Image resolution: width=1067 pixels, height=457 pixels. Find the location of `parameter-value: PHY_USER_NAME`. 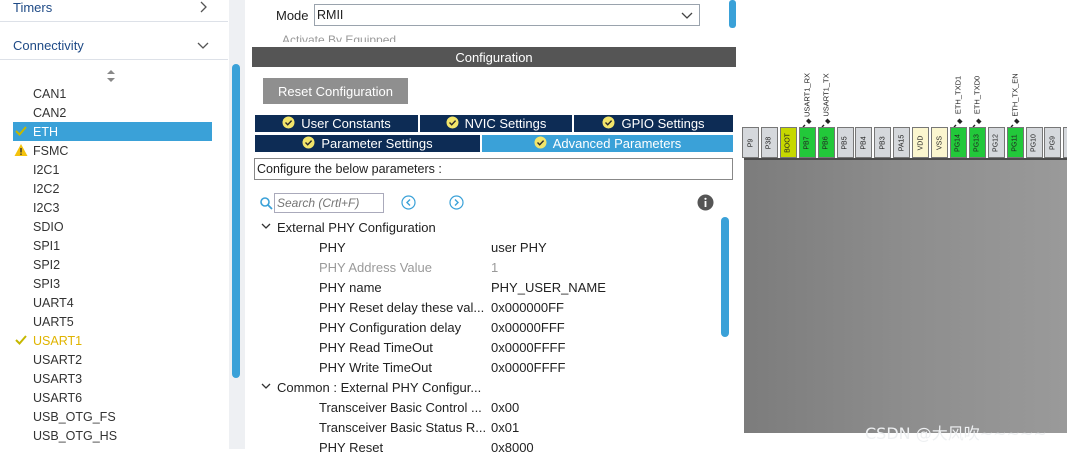

parameter-value: PHY_USER_NAME is located at coordinates (548, 287).